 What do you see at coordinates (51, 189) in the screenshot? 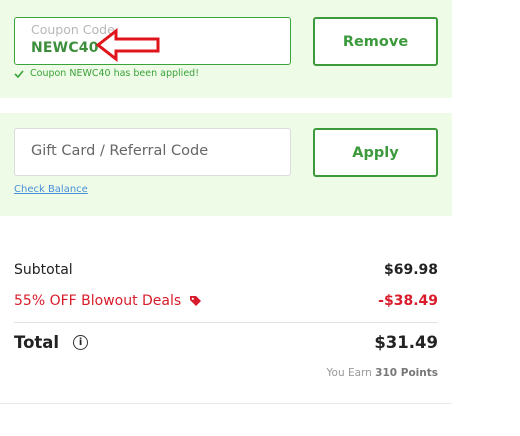
I see `check-balance-link: Check Balance` at bounding box center [51, 189].